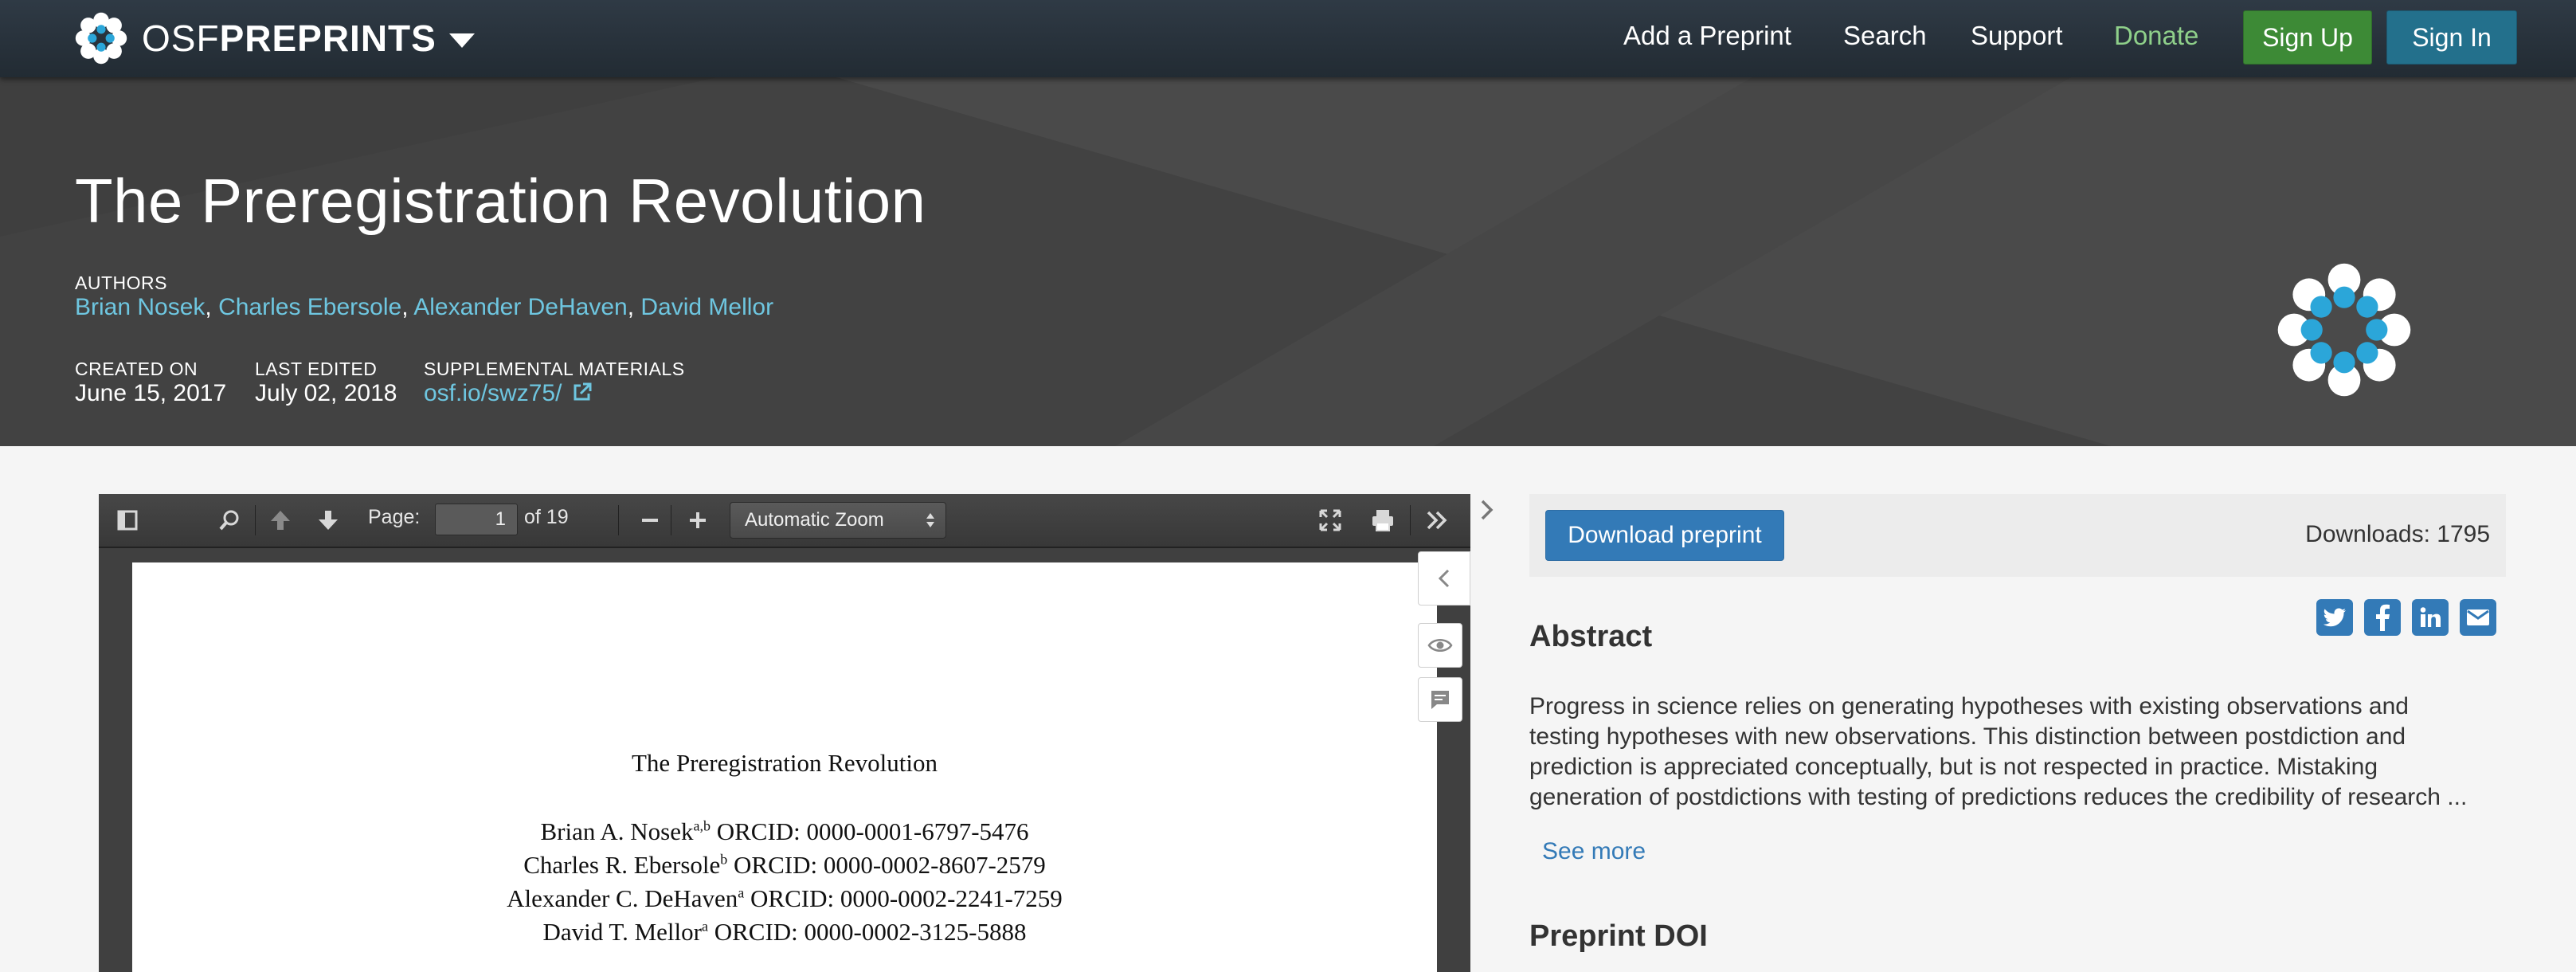 The width and height of the screenshot is (2576, 972). Describe the element at coordinates (2430, 617) in the screenshot. I see `linkedin-icon` at that location.